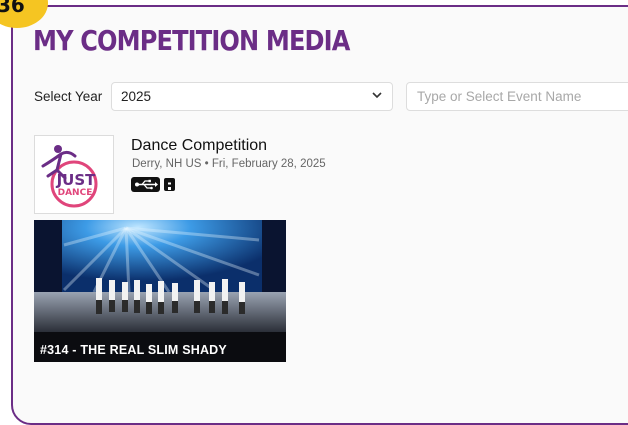  I want to click on svg-text: DANCE, so click(75, 193).